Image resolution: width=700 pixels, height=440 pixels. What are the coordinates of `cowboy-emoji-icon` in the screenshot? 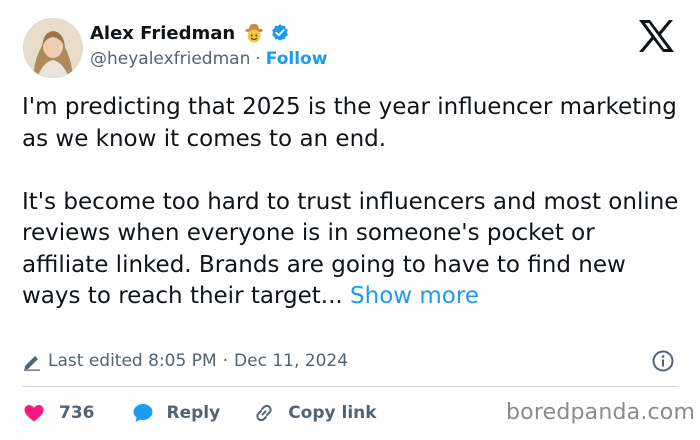 It's located at (254, 33).